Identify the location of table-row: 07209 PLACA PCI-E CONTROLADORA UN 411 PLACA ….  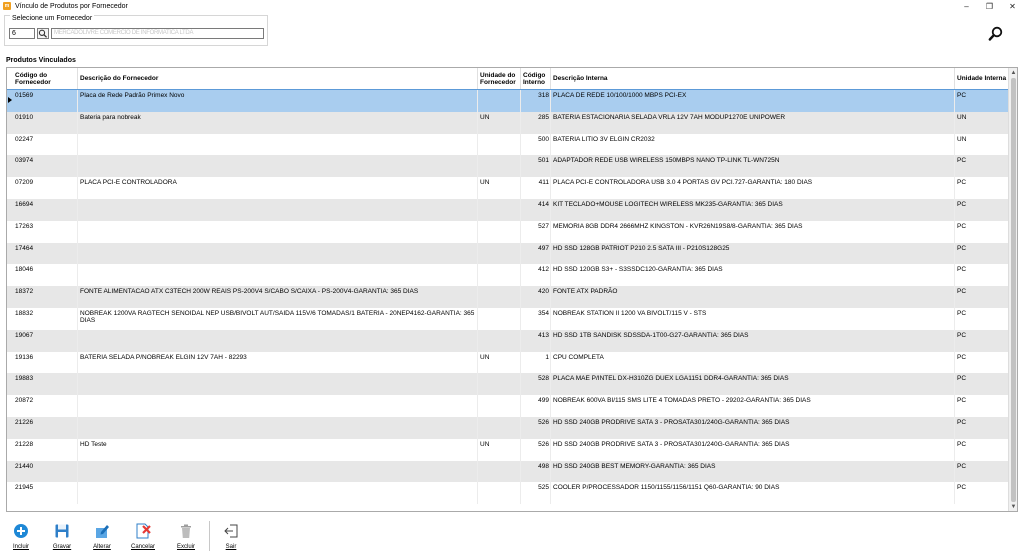
(508, 188).